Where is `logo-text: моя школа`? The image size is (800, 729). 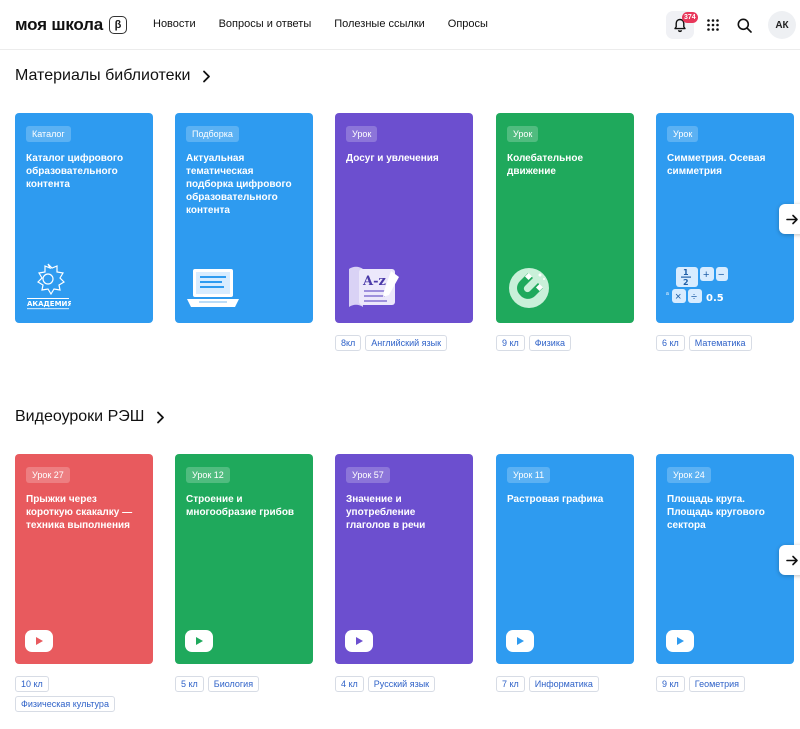 logo-text: моя школа is located at coordinates (59, 24).